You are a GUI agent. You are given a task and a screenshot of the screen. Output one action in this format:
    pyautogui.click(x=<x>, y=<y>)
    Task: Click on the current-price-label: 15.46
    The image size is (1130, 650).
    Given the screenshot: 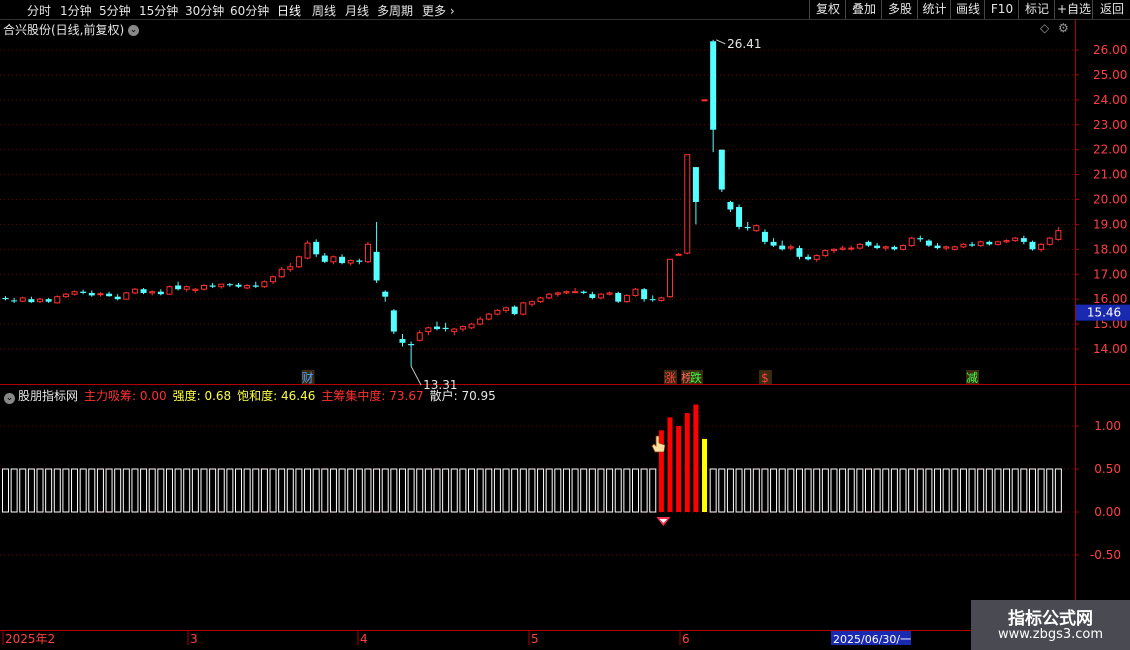 What is the action you would take?
    pyautogui.click(x=1104, y=313)
    